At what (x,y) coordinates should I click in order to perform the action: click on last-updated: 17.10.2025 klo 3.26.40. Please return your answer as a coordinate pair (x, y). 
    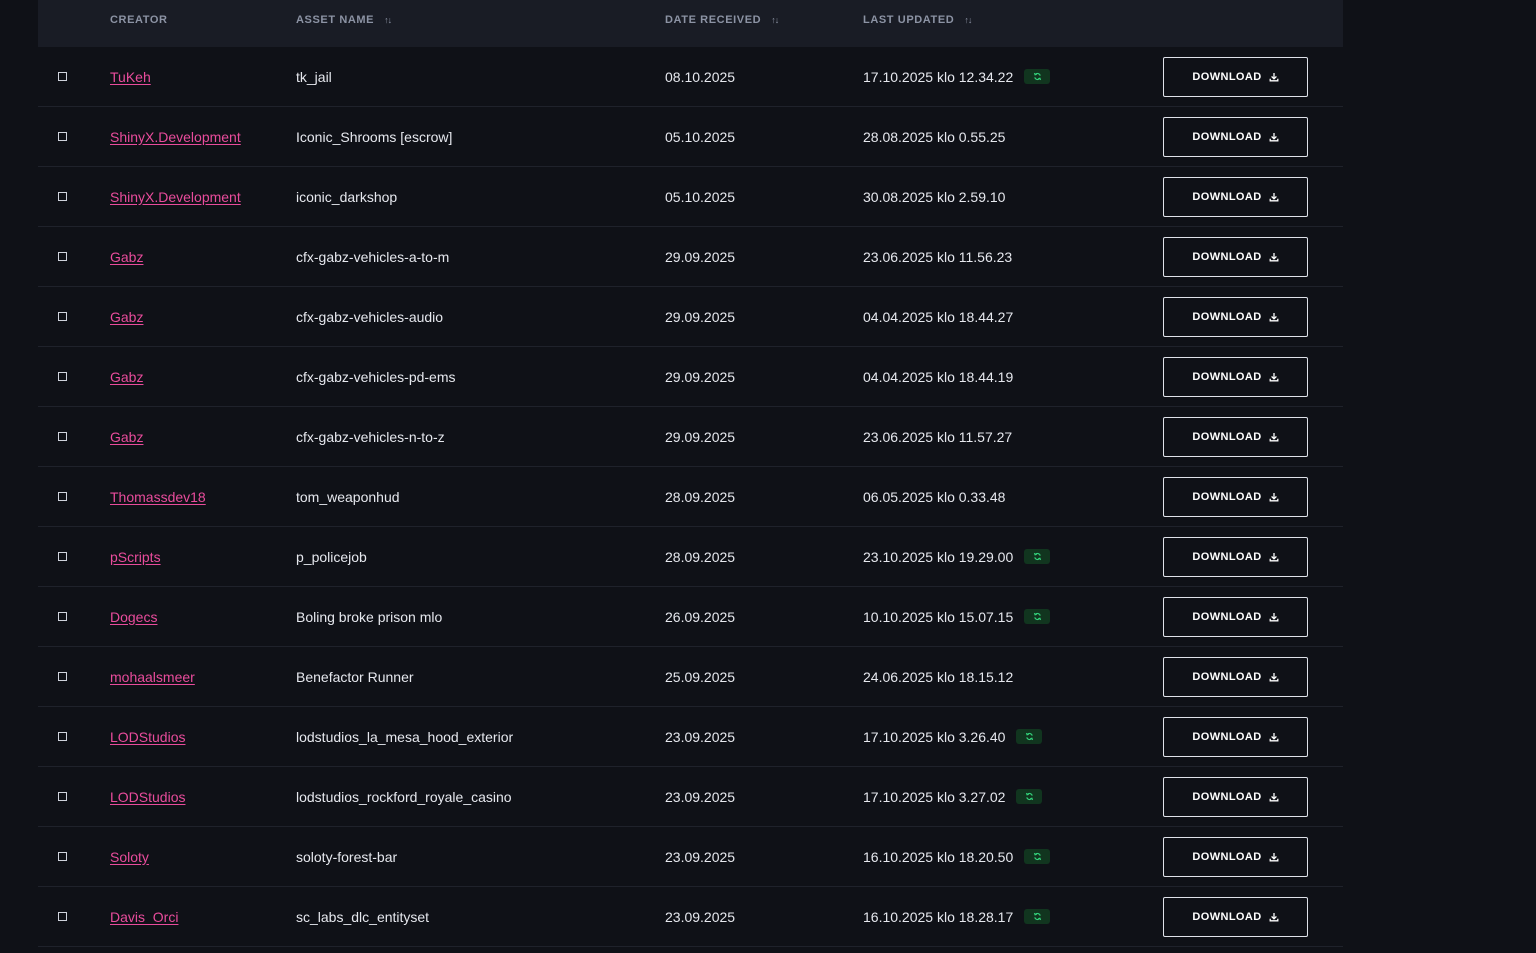
    Looking at the image, I should click on (934, 736).